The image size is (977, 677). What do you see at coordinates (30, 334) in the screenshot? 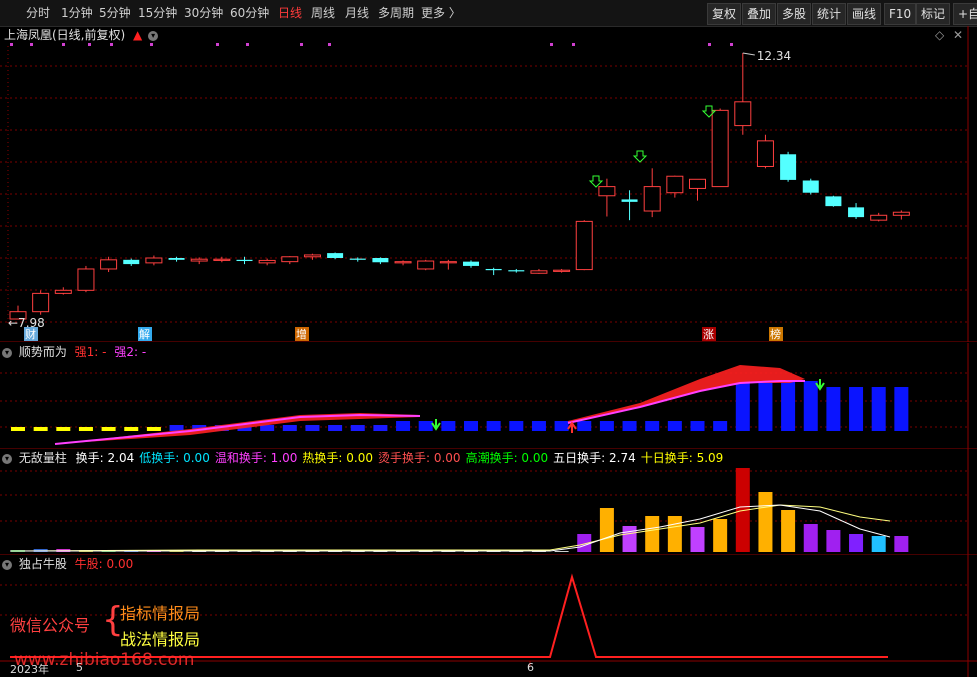
I see `event-tag: 财` at bounding box center [30, 334].